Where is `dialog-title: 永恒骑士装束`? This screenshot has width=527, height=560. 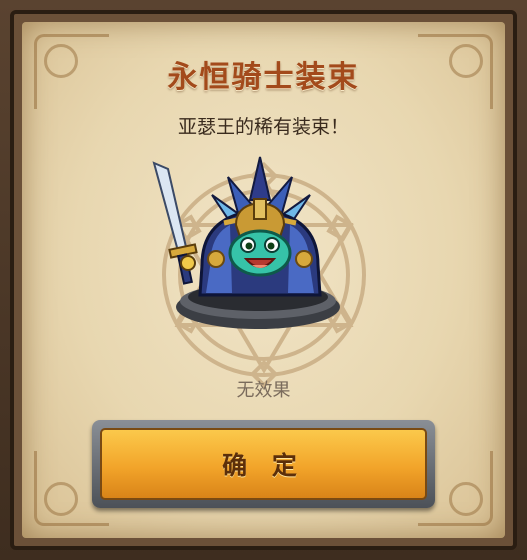
dialog-title: 永恒骑士装束 is located at coordinates (263, 77).